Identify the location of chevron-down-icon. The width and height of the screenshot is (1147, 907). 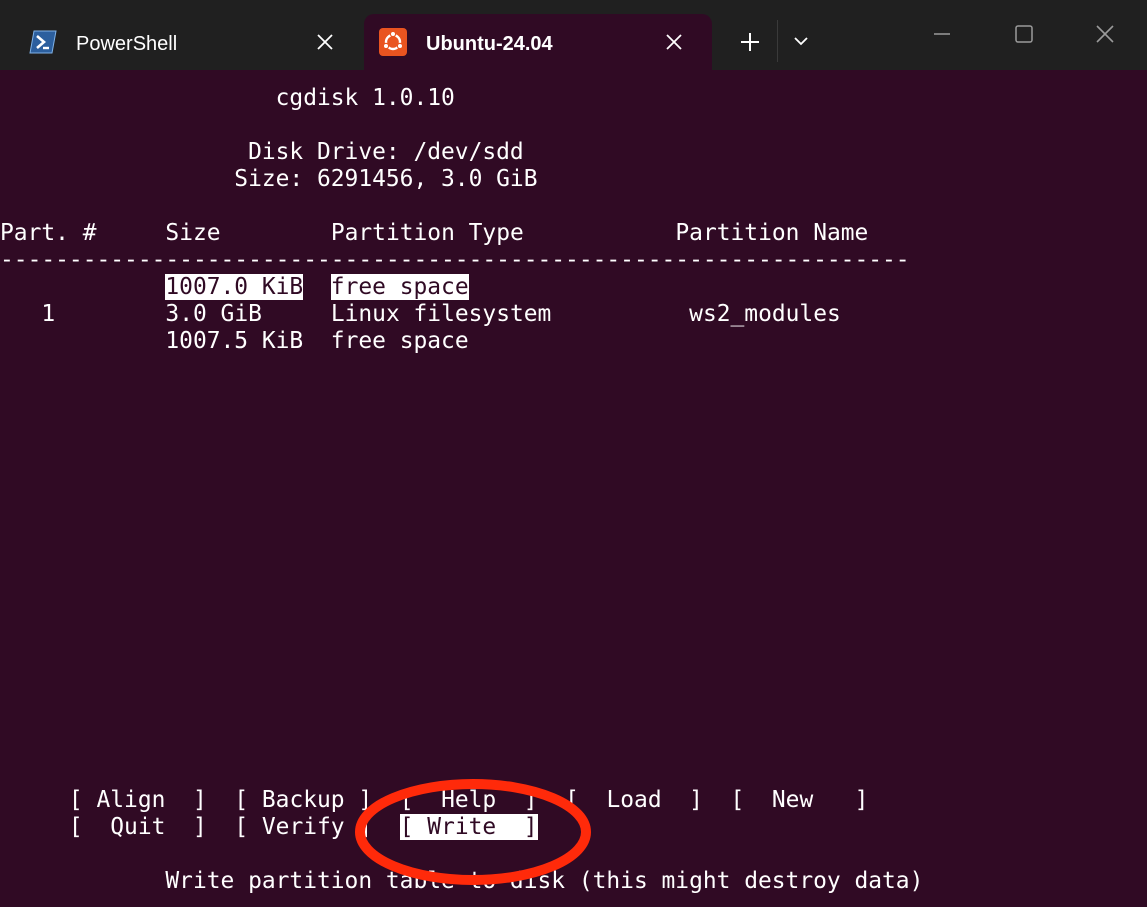
(801, 41).